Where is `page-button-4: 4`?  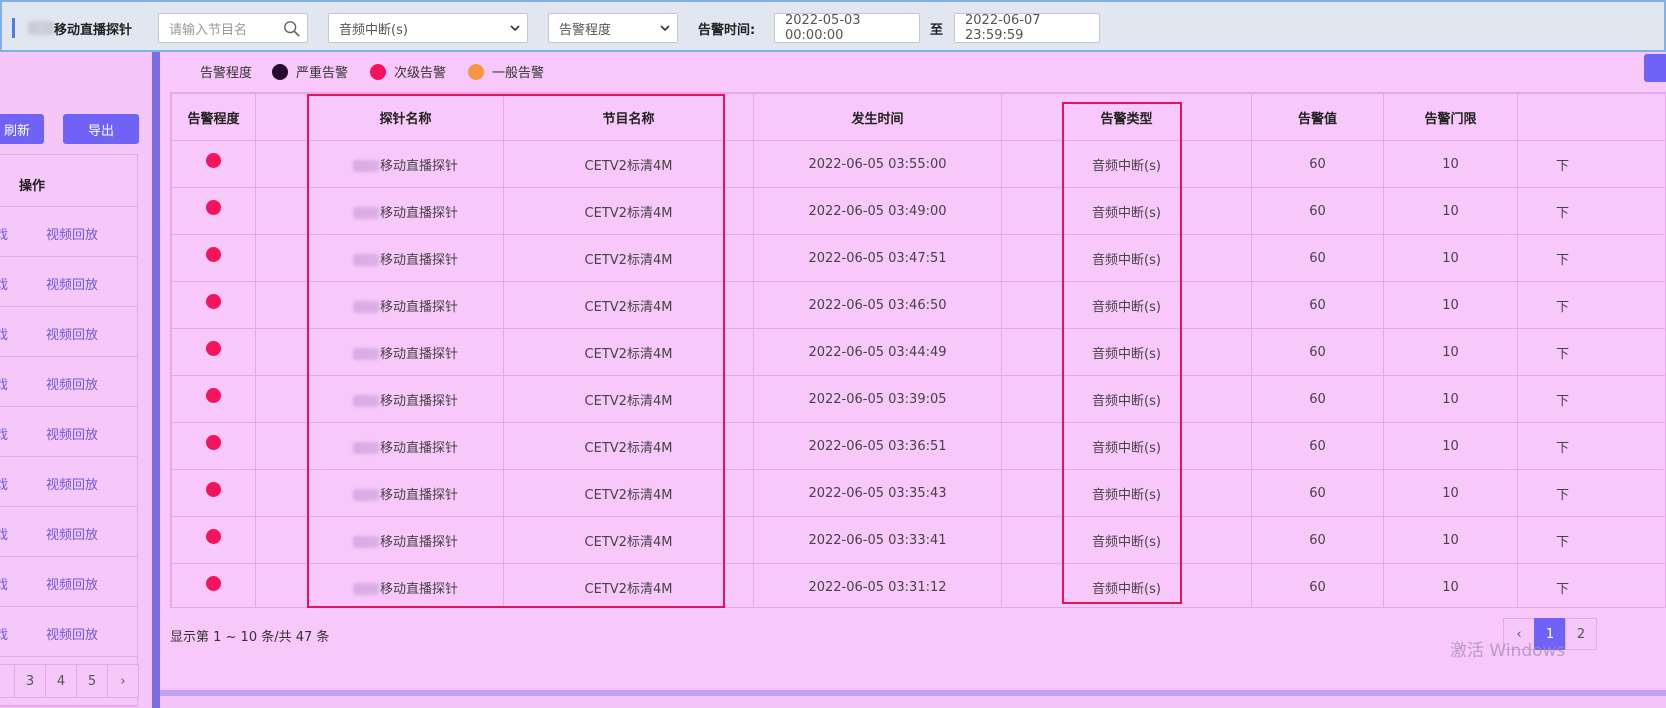
page-button-4: 4 is located at coordinates (61, 681).